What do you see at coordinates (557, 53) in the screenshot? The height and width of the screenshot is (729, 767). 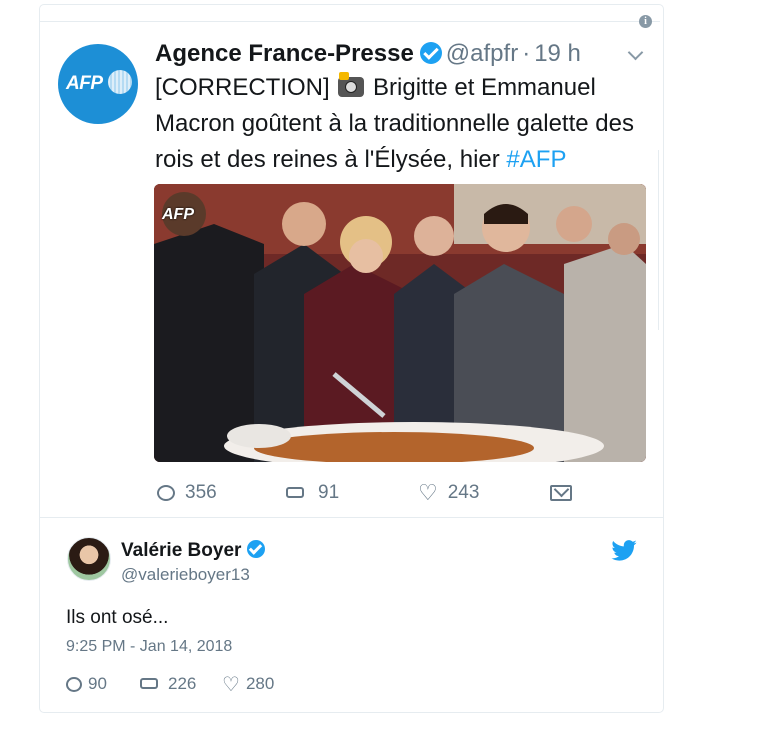 I see `timestamp: 19 h` at bounding box center [557, 53].